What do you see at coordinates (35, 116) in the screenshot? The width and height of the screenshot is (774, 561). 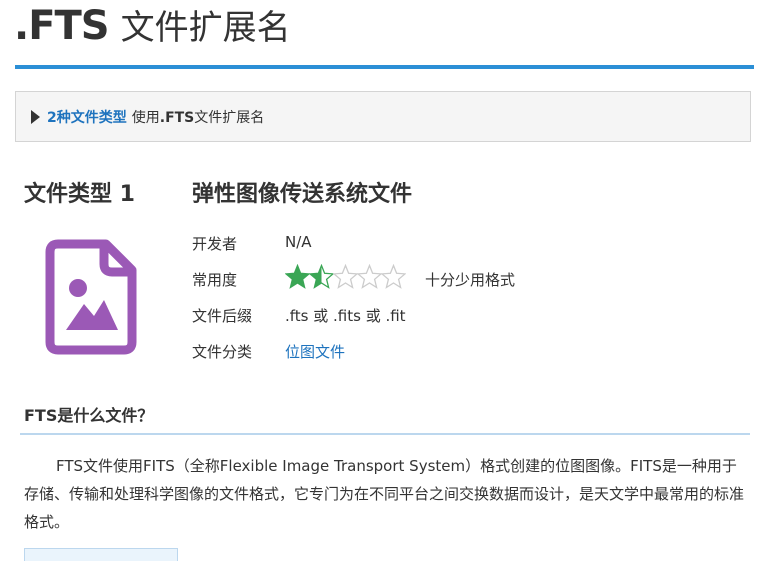 I see `caret-right-icon` at bounding box center [35, 116].